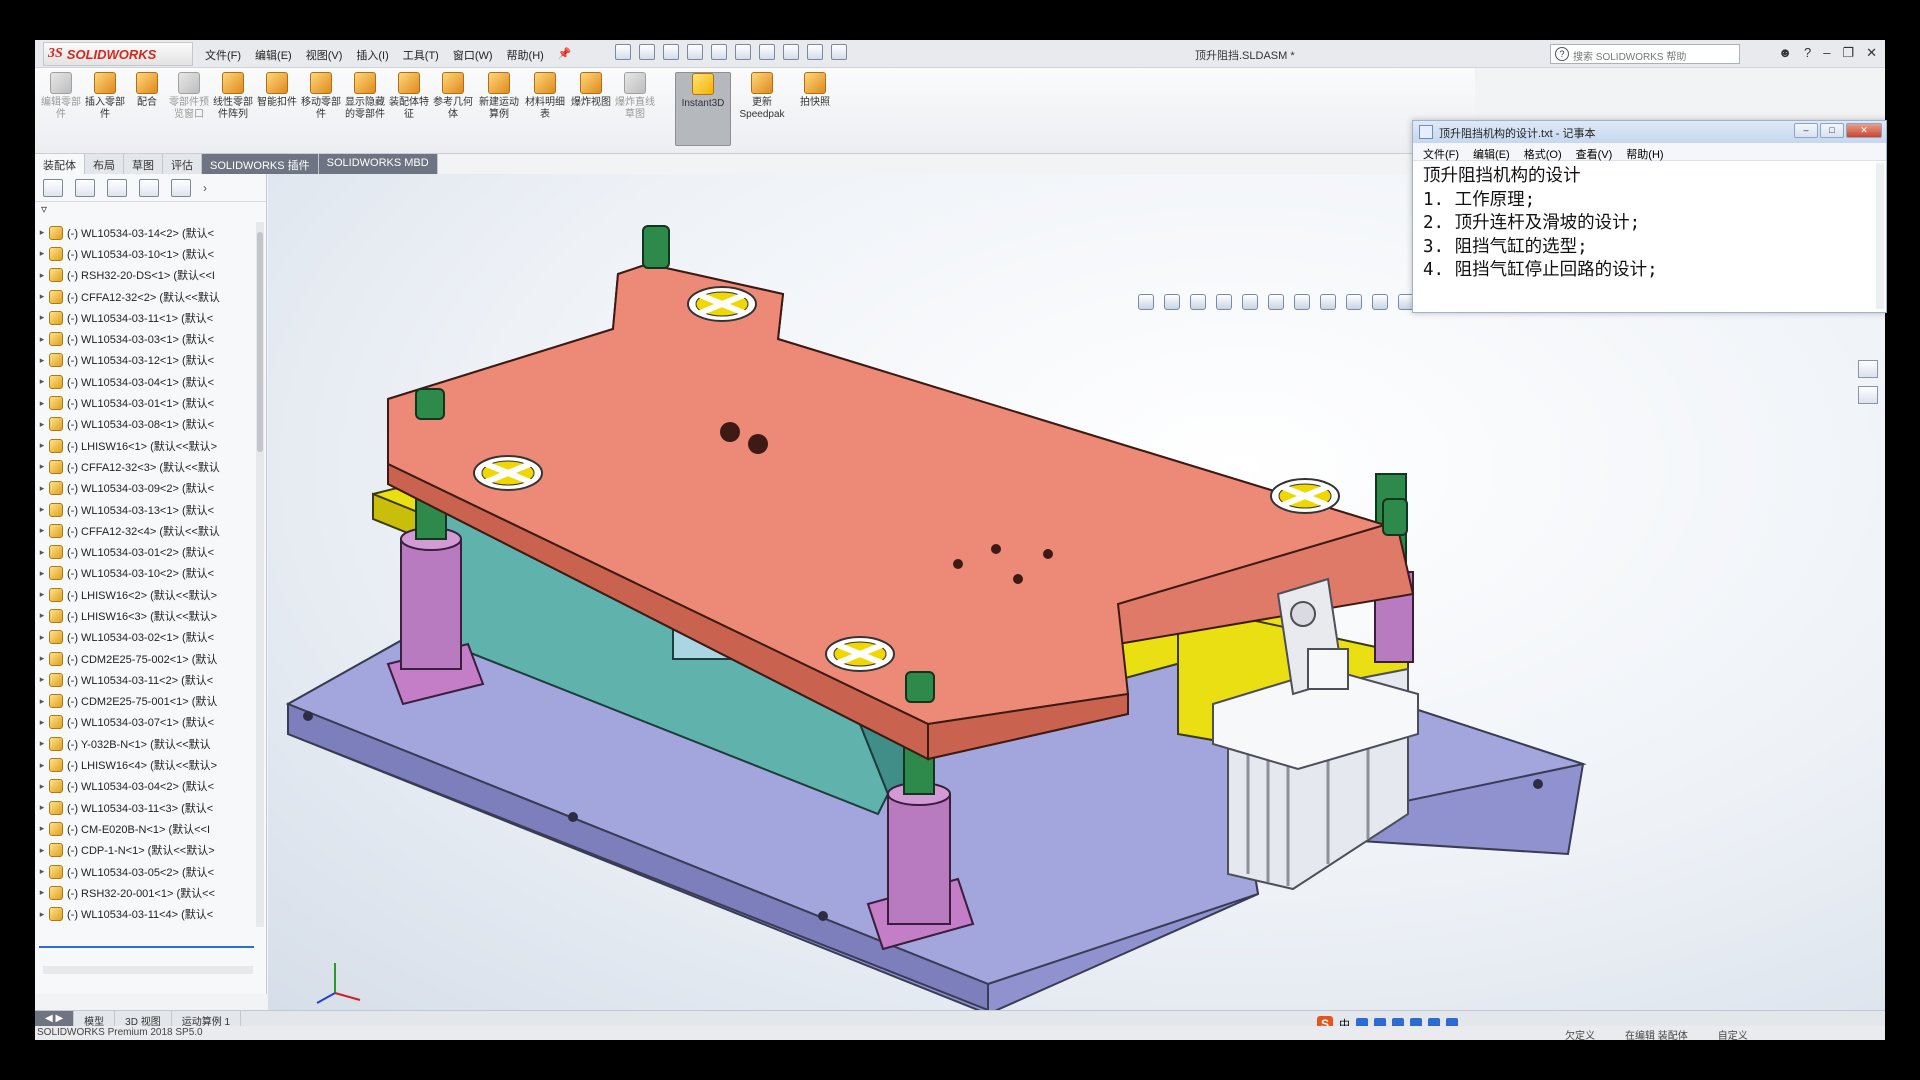 This screenshot has height=1080, width=1920. I want to click on tree-item: ▸ (-) WL10534-03-07<1> (默认<, so click(146, 722).